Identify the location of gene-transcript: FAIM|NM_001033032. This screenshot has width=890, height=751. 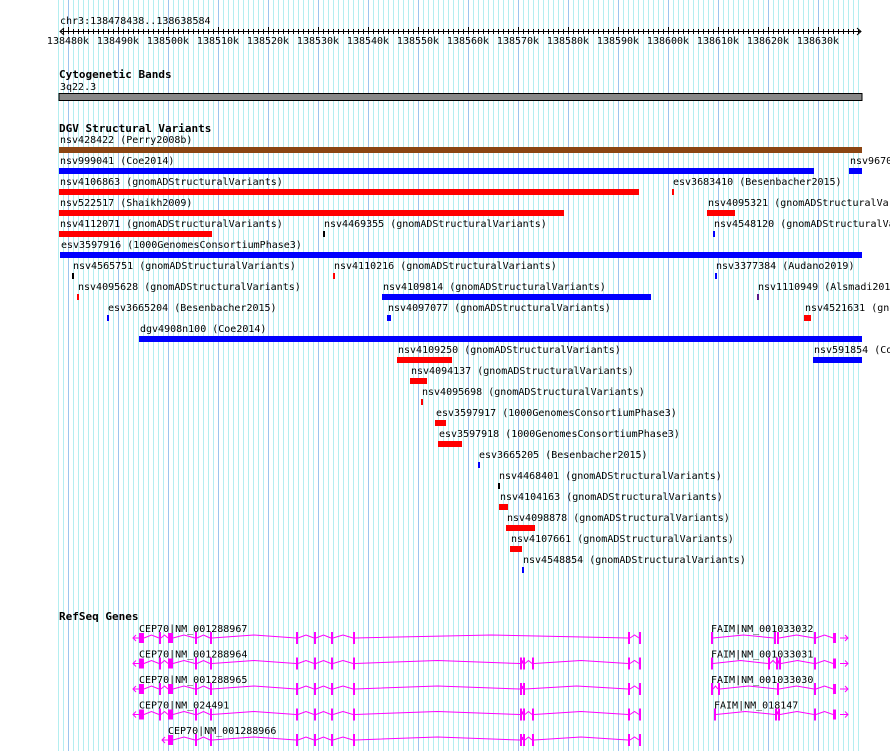
(780, 634).